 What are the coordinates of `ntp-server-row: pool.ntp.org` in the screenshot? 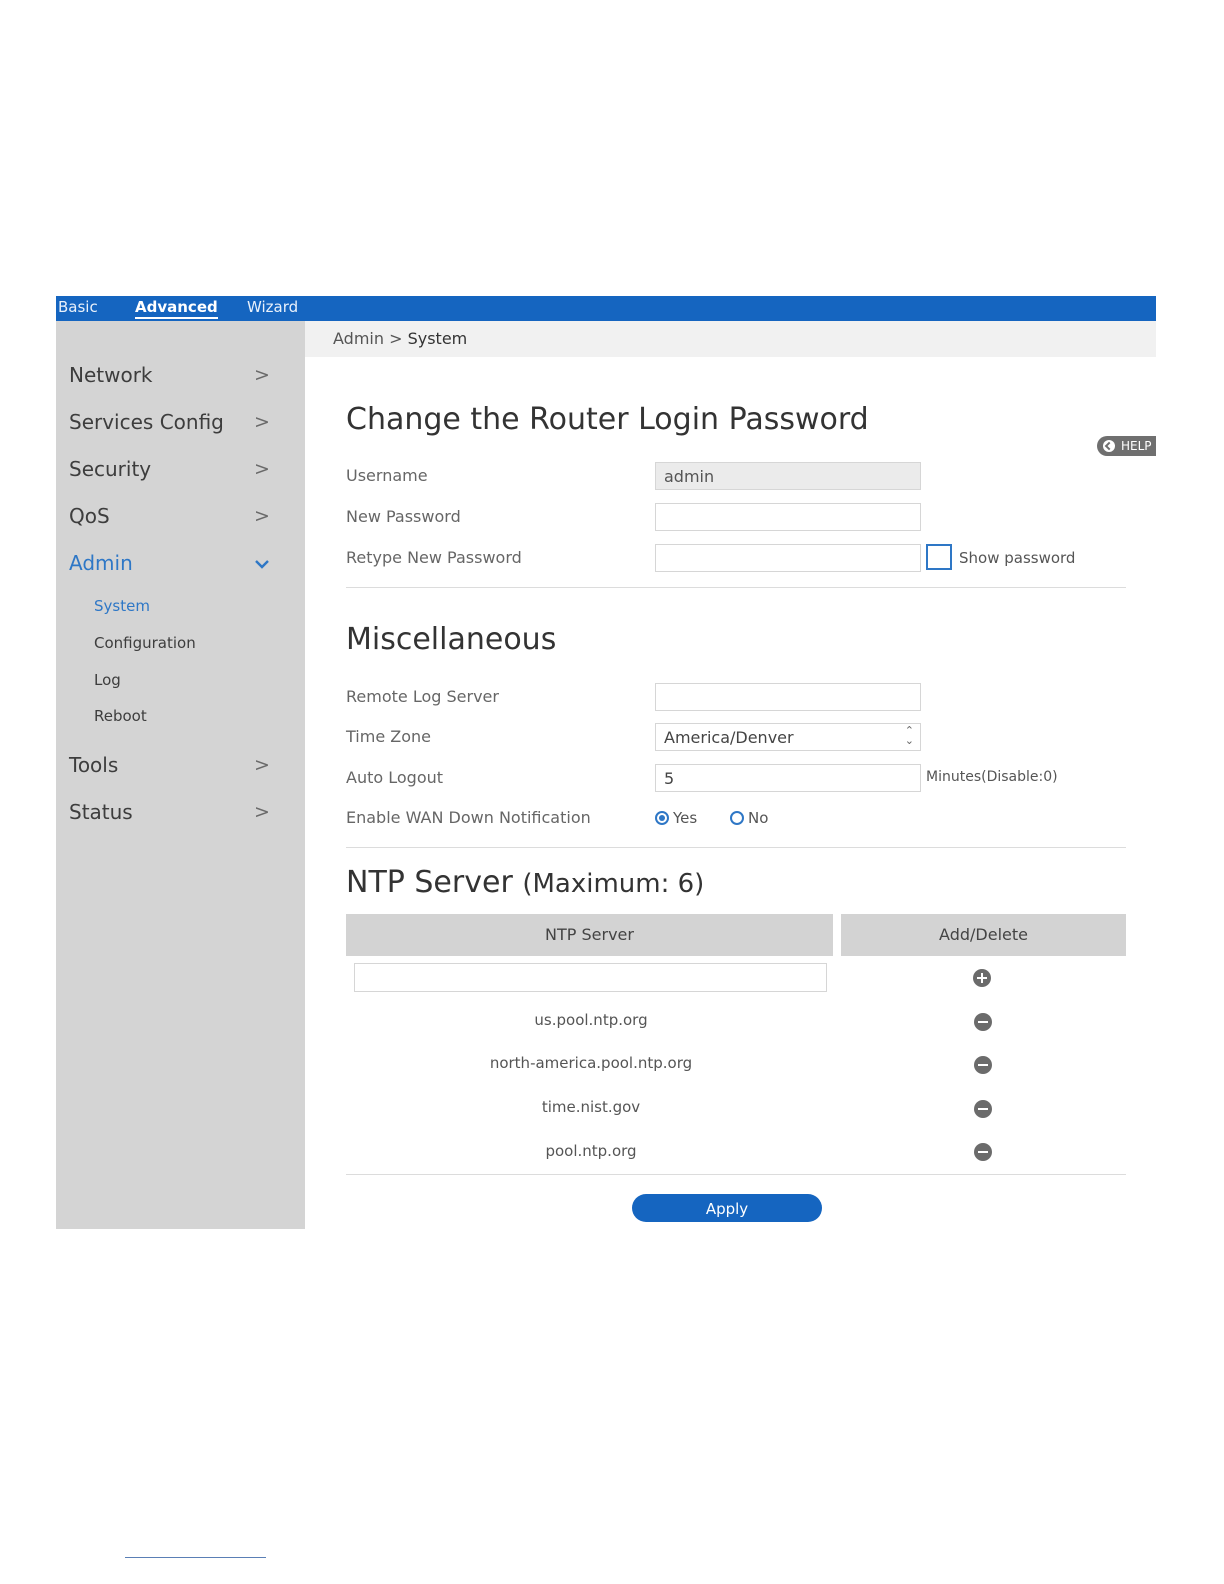 It's located at (591, 1151).